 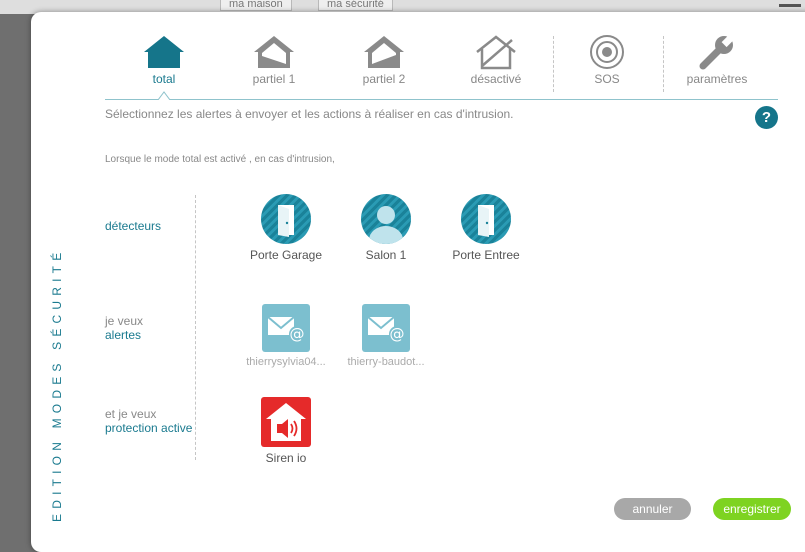 What do you see at coordinates (607, 79) in the screenshot?
I see `tab-label: SOS` at bounding box center [607, 79].